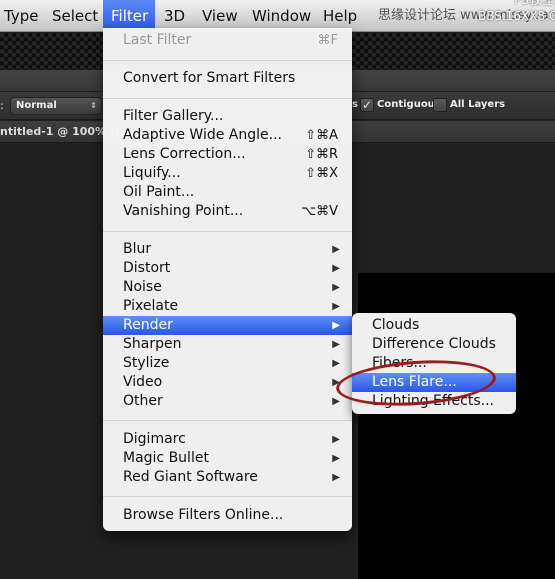  Describe the element at coordinates (227, 401) in the screenshot. I see `menu-item-other: Other ▶` at that location.